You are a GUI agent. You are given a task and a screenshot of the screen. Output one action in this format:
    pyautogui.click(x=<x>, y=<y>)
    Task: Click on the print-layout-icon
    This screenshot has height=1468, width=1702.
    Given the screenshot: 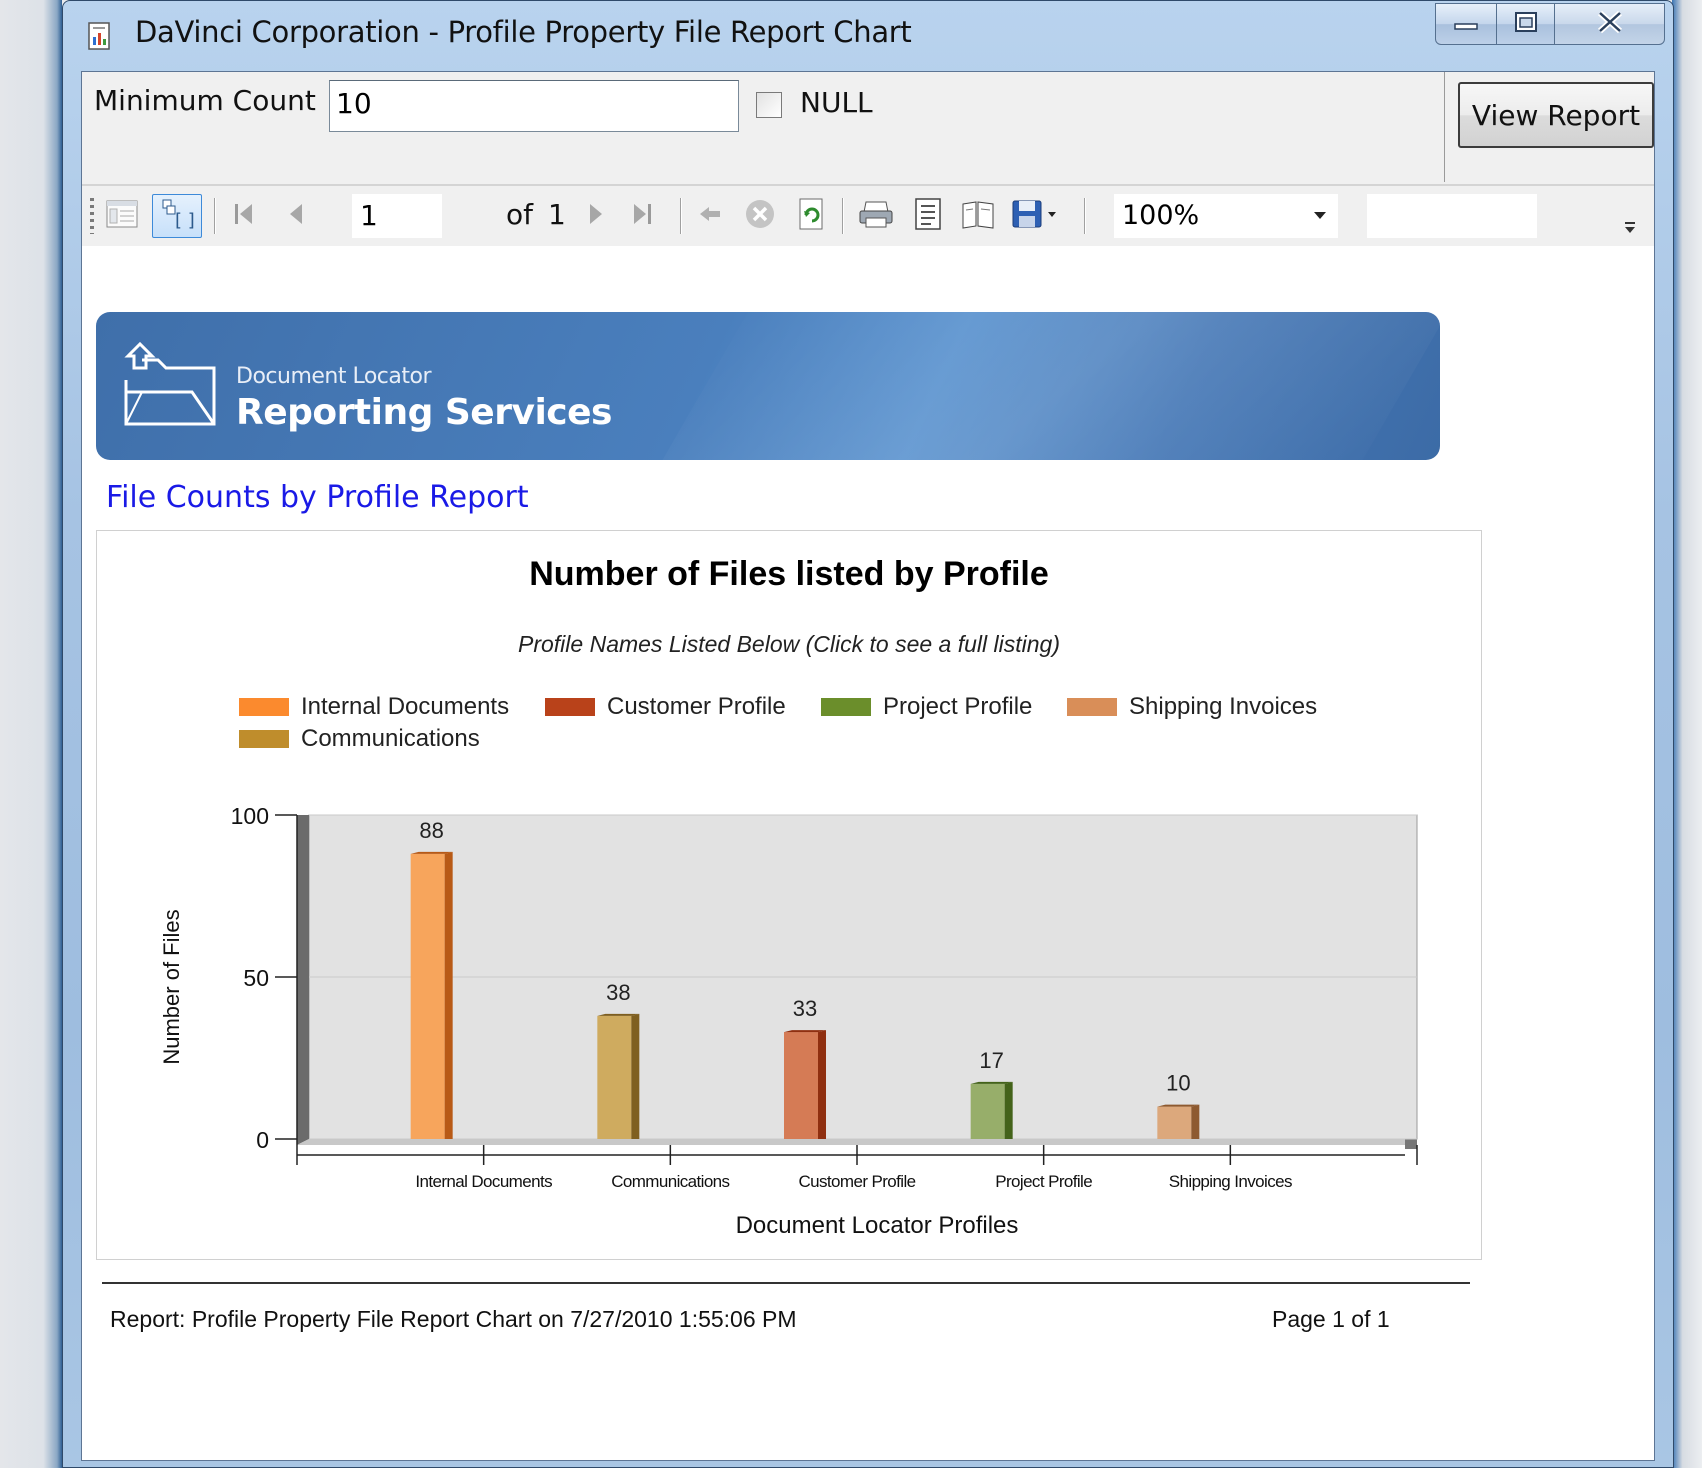 What is the action you would take?
    pyautogui.click(x=928, y=216)
    